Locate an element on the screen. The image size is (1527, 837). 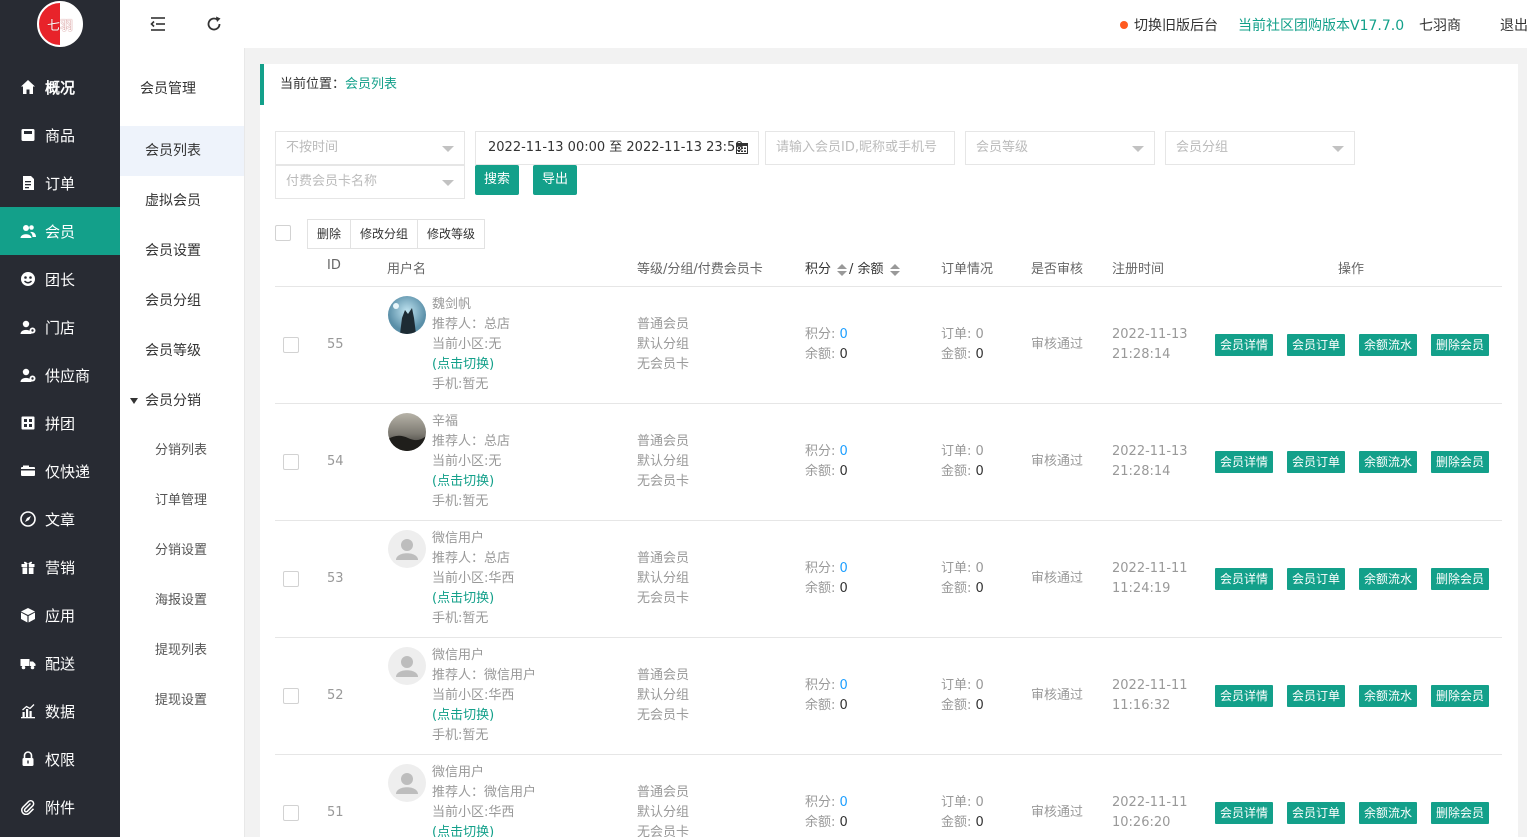
member-level-info: 普通会员 默认分组 无会员卡 is located at coordinates (663, 345).